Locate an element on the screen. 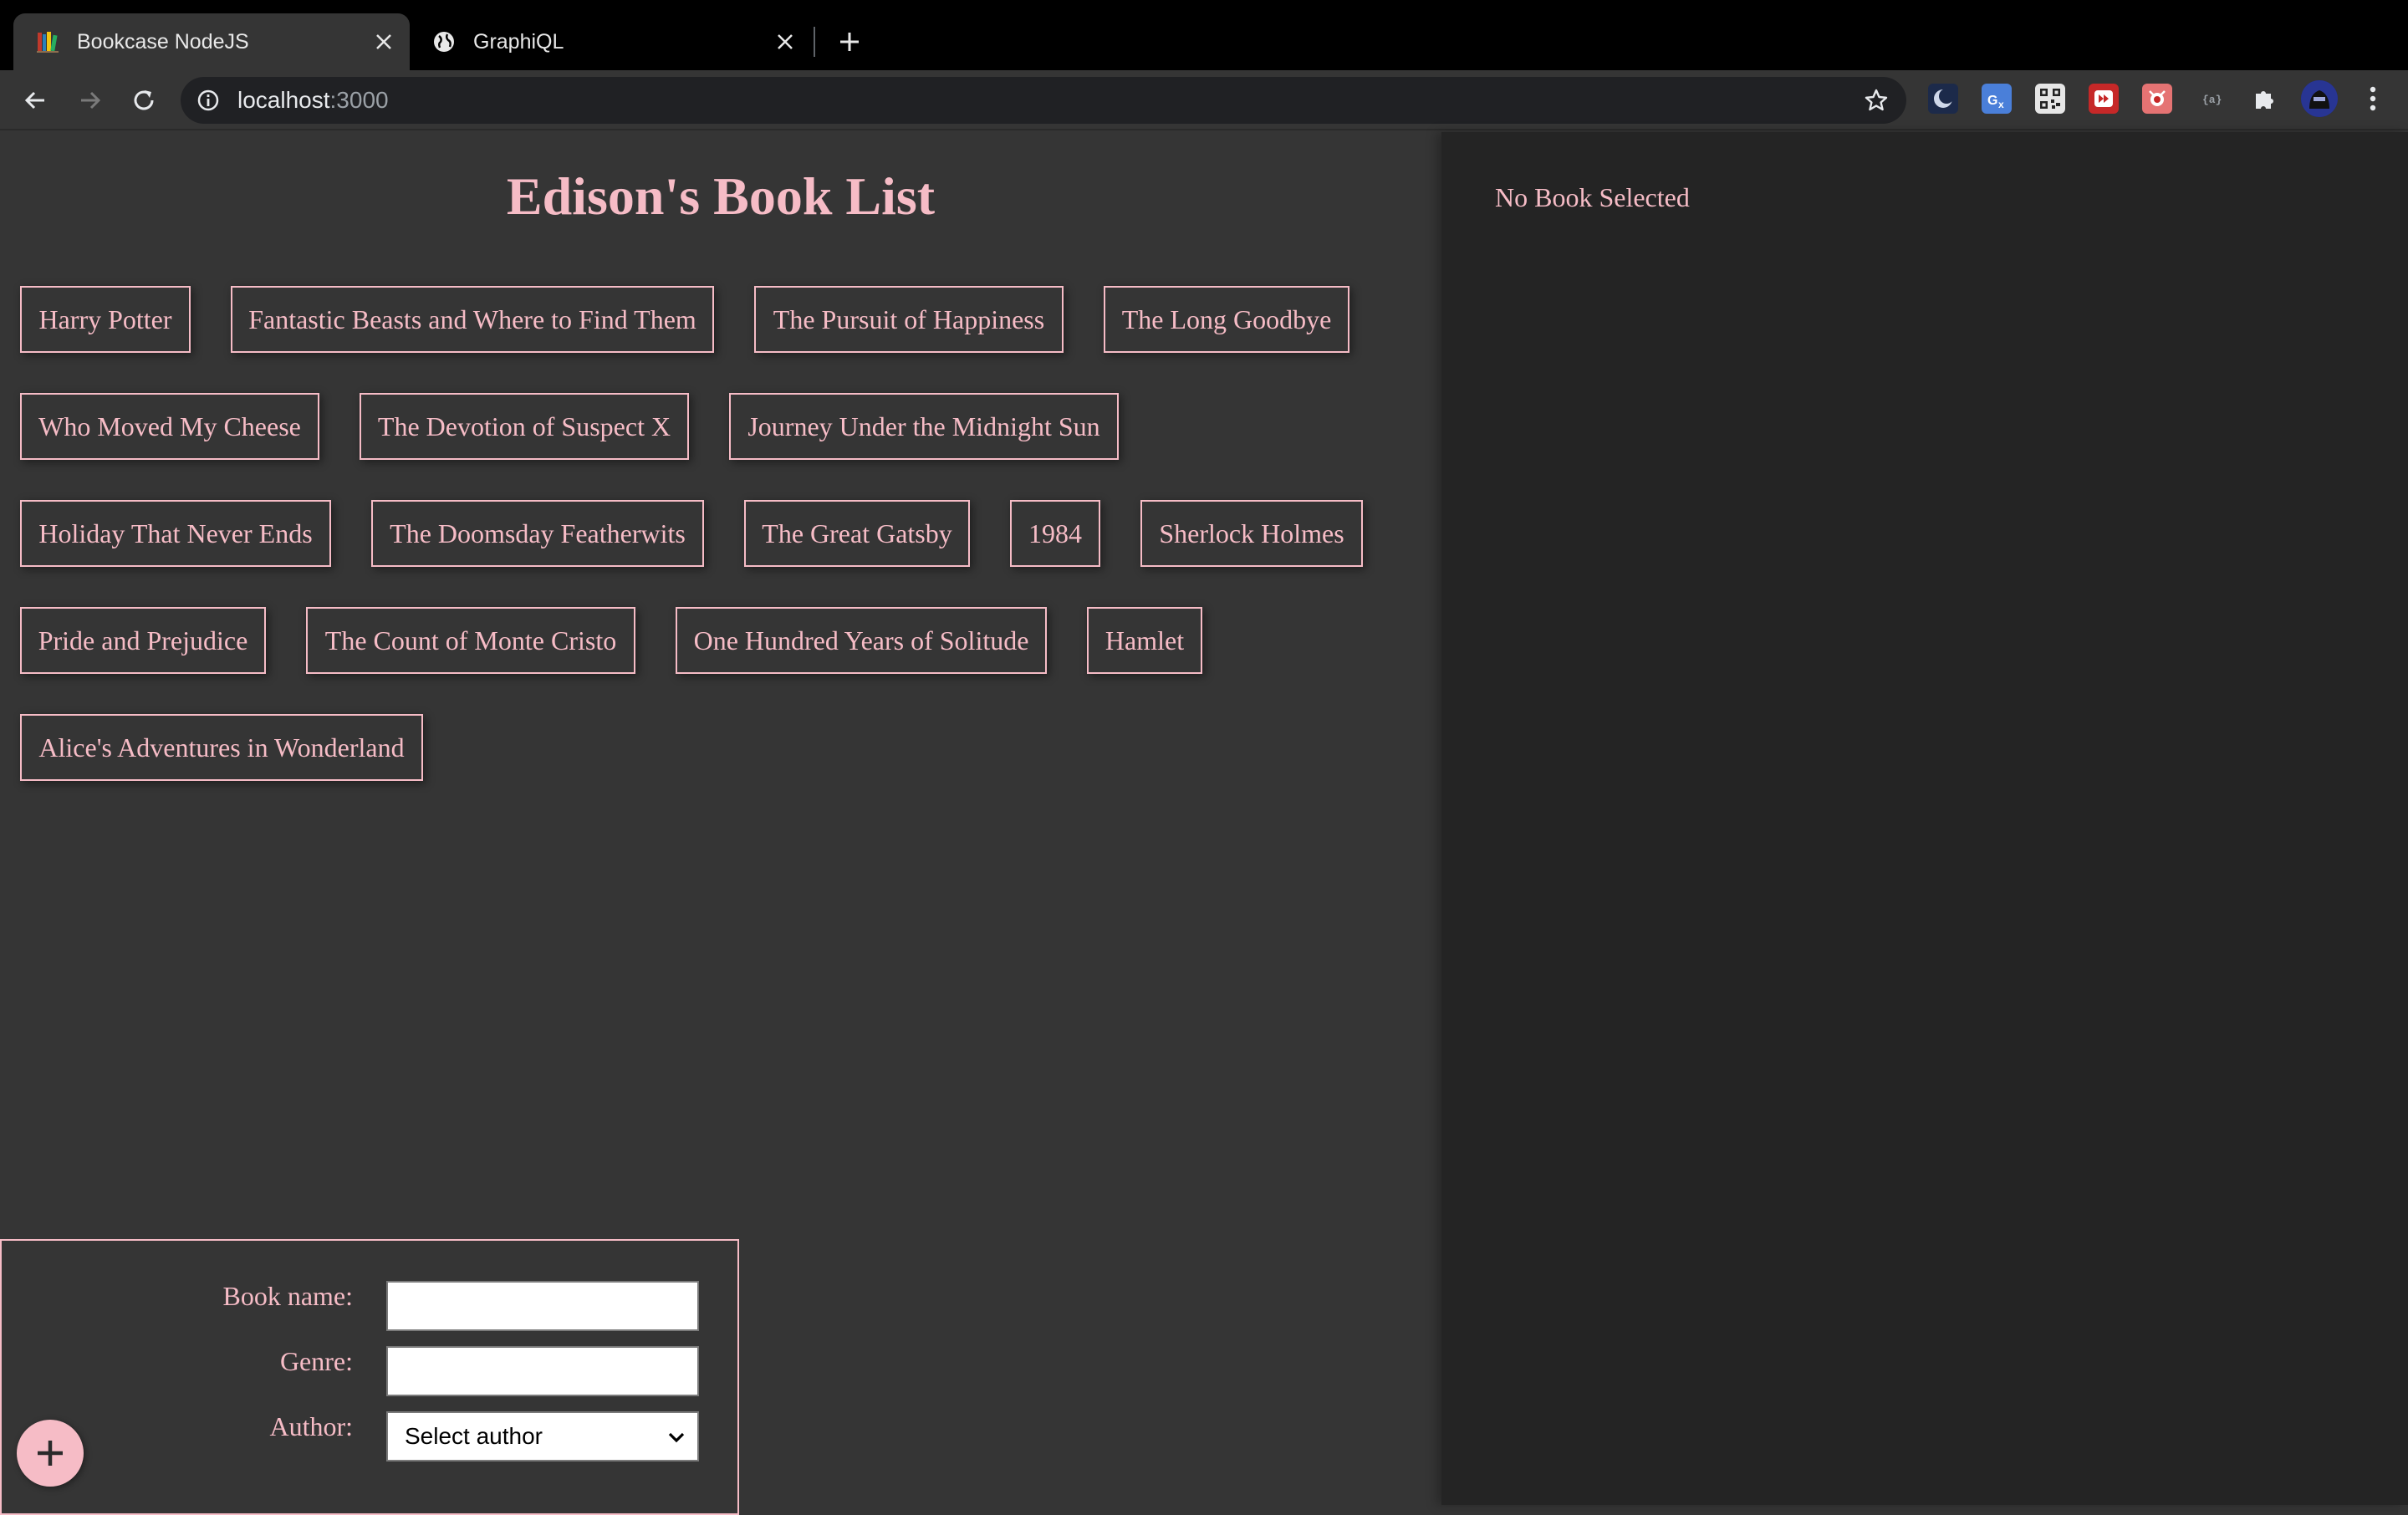  forward-button is located at coordinates (90, 100).